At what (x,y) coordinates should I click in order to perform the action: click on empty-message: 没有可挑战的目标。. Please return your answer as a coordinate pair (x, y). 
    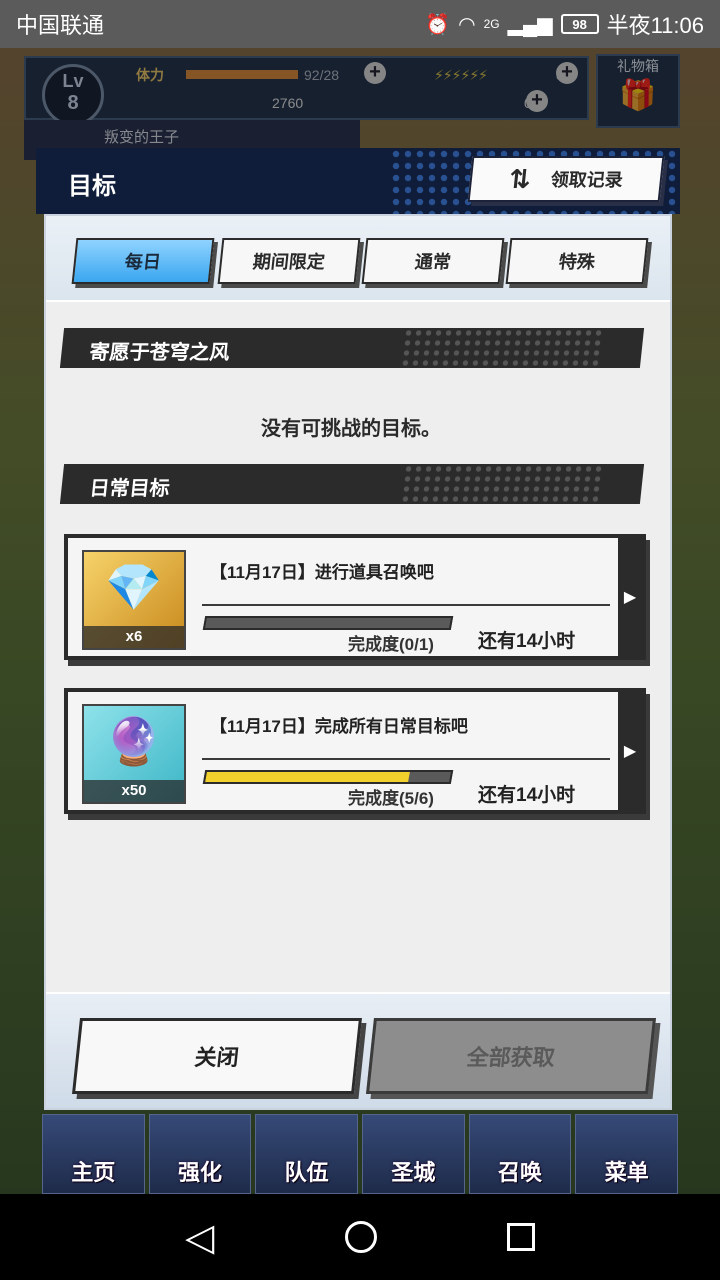
    Looking at the image, I should click on (351, 429).